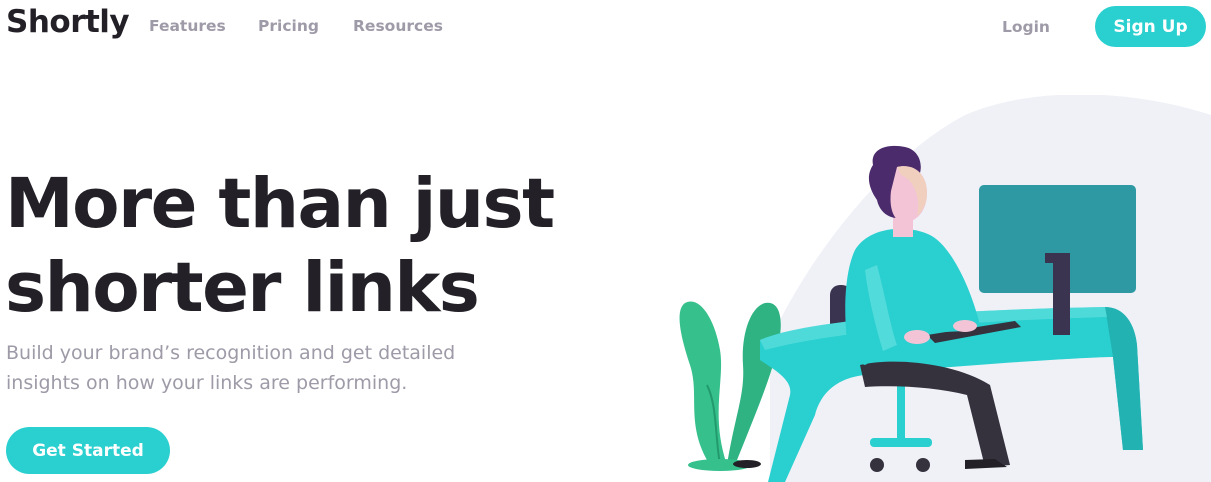 This screenshot has width=1211, height=482. Describe the element at coordinates (242, 288) in the screenshot. I see `hero-headline-line-2: shorter links` at that location.